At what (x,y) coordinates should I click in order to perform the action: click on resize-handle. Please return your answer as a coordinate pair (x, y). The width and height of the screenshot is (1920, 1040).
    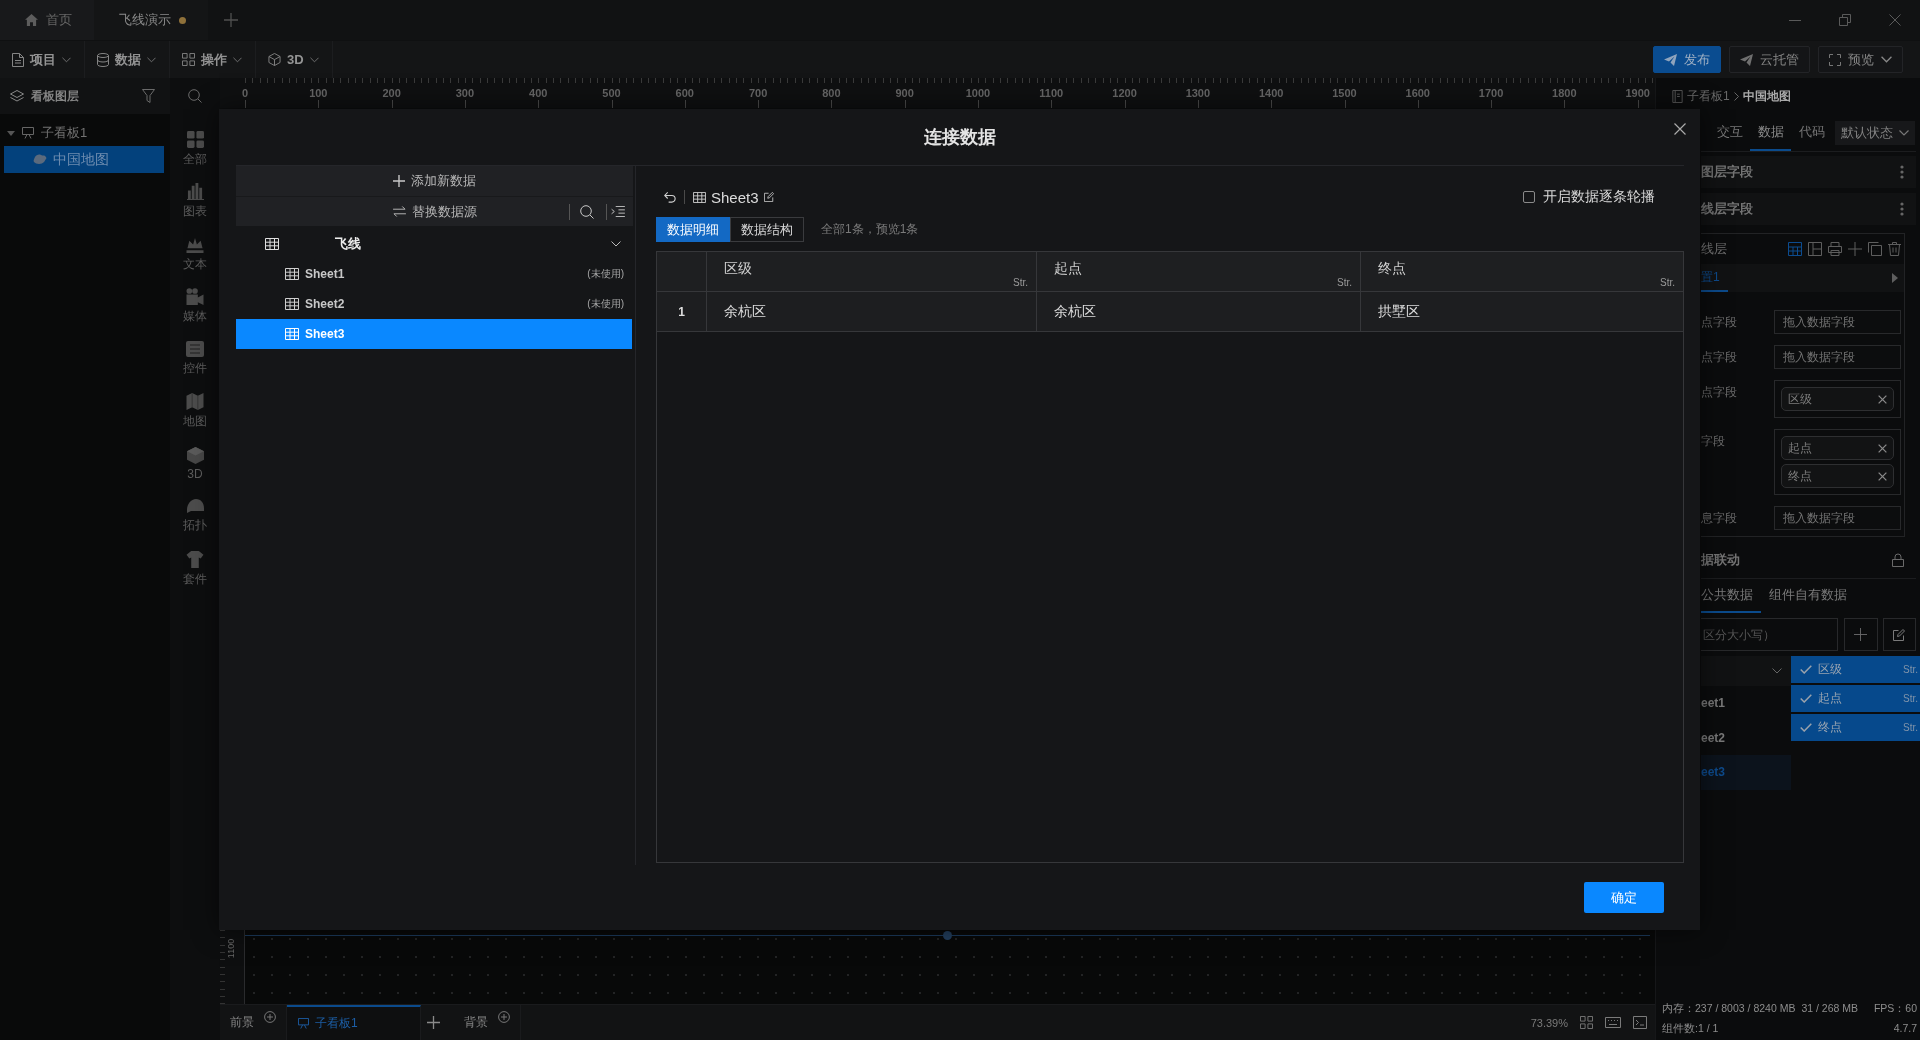
    Looking at the image, I should click on (947, 935).